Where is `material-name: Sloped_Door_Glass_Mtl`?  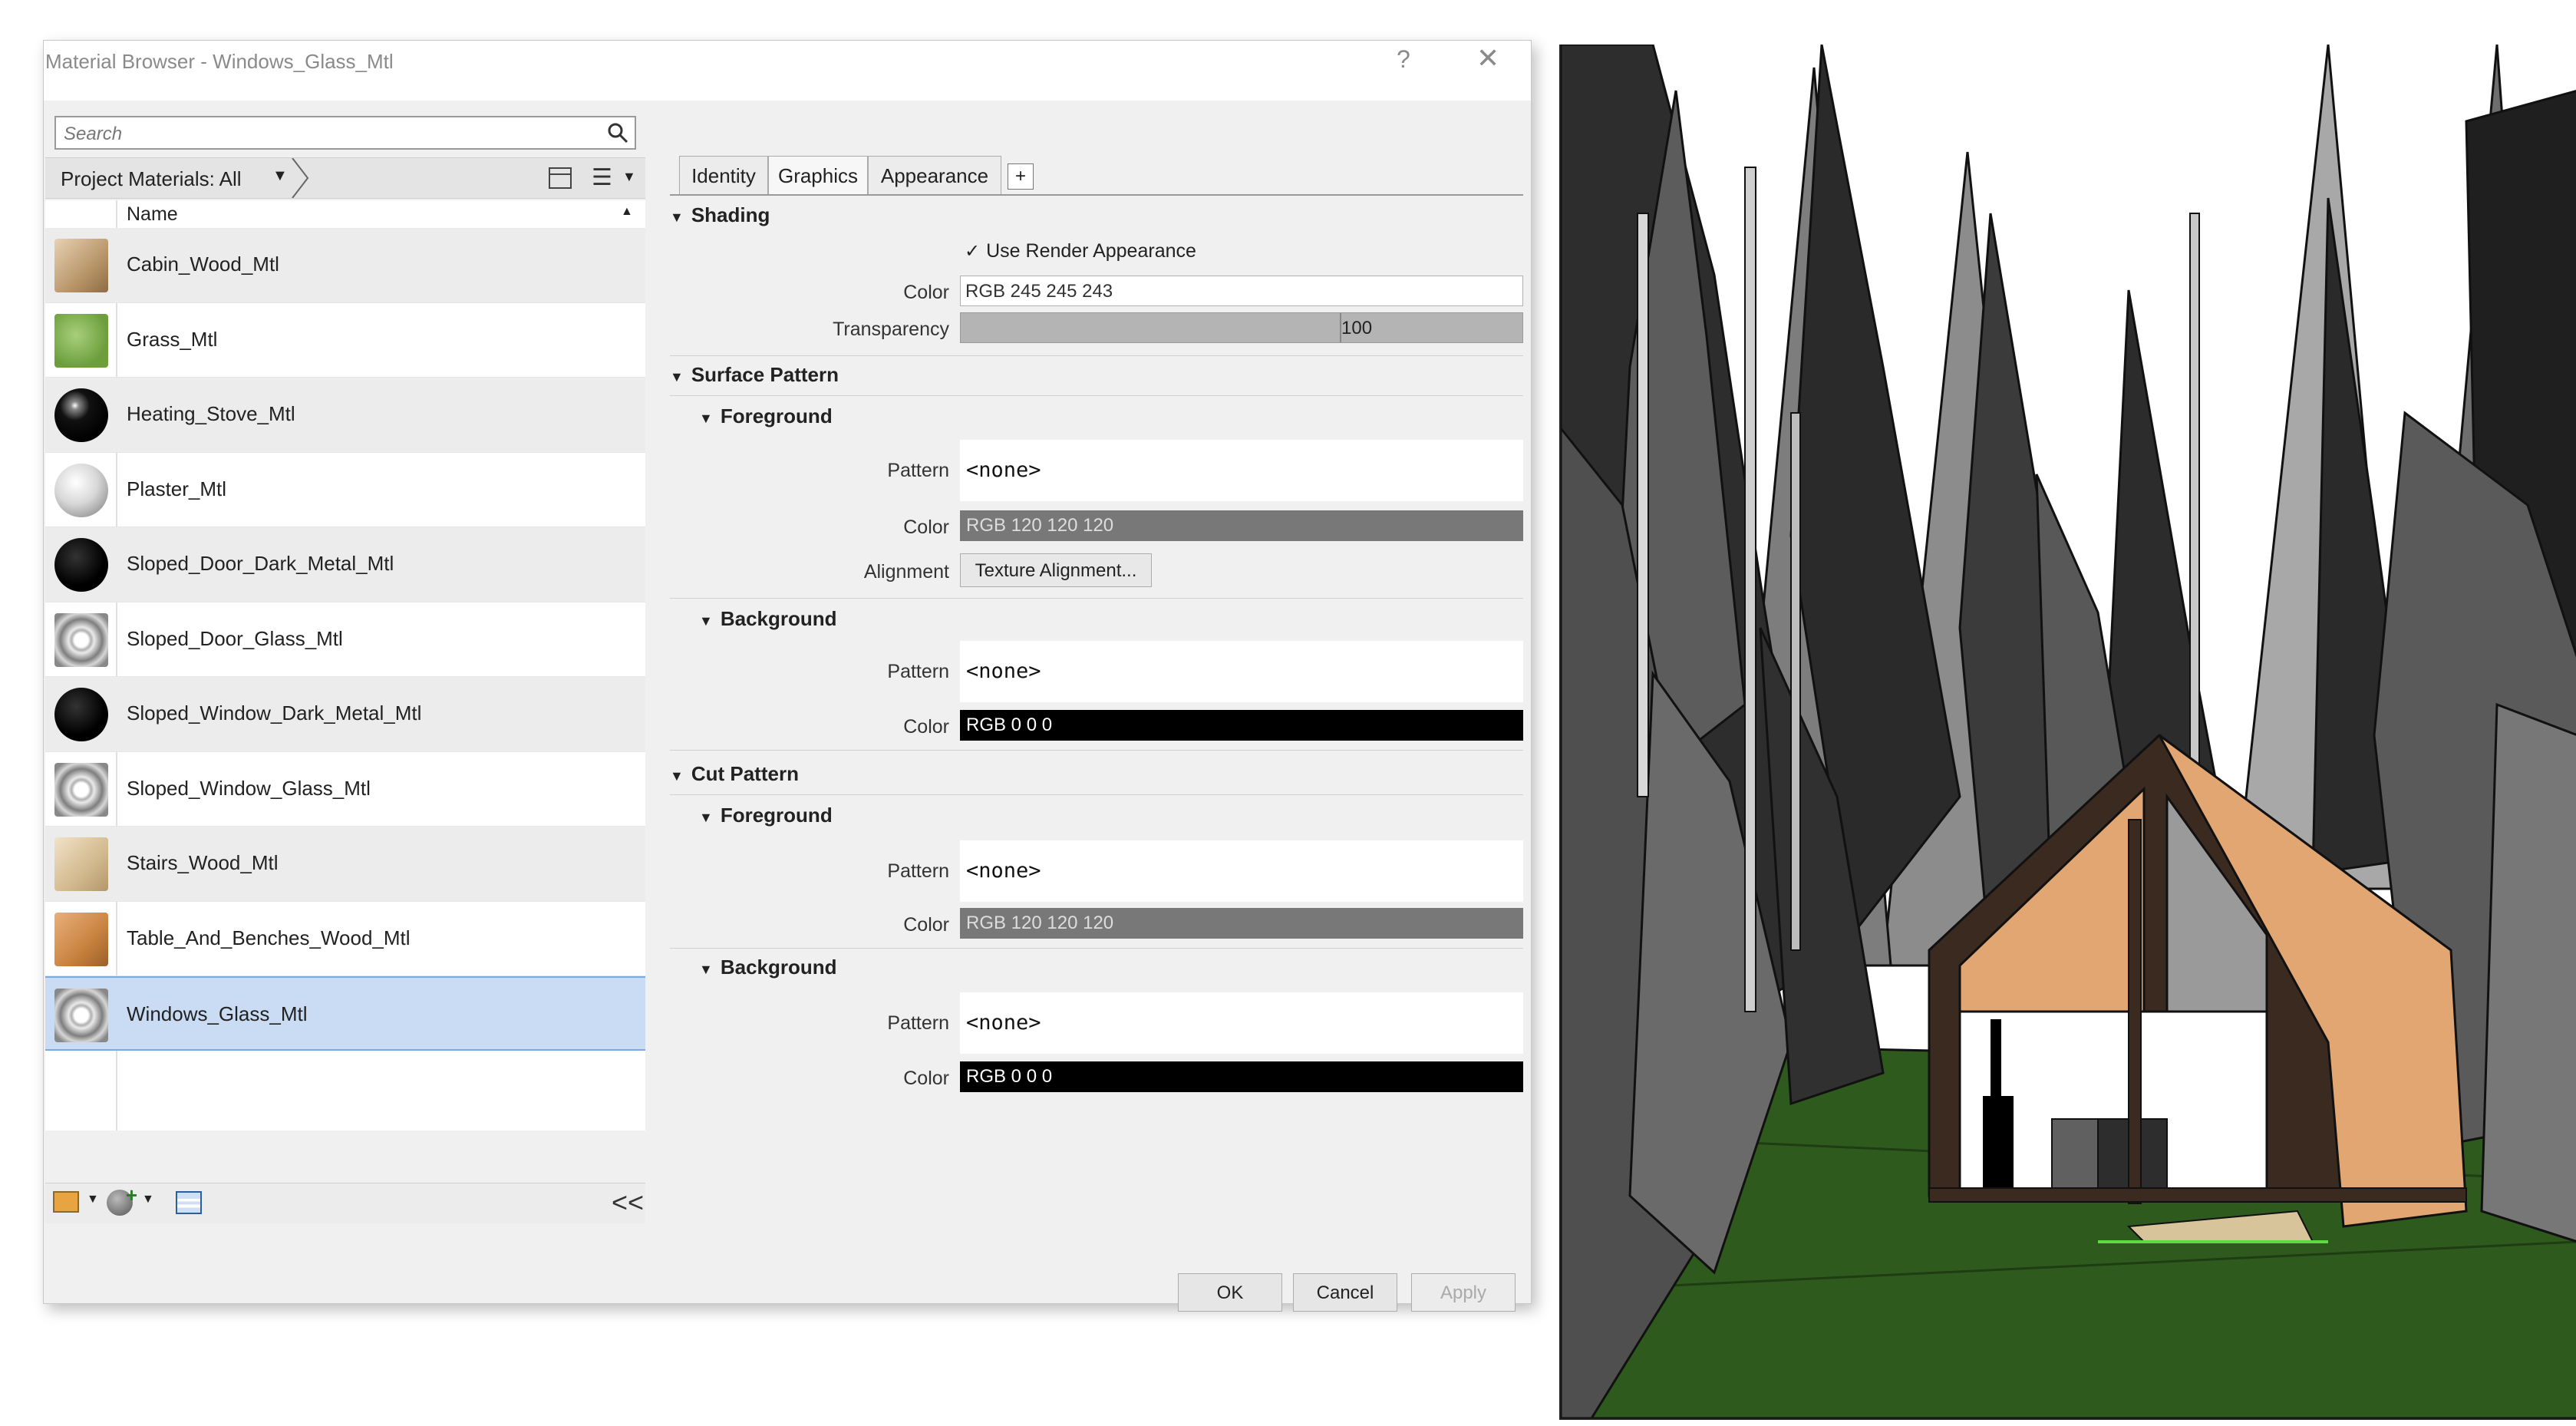
material-name: Sloped_Door_Glass_Mtl is located at coordinates (235, 638).